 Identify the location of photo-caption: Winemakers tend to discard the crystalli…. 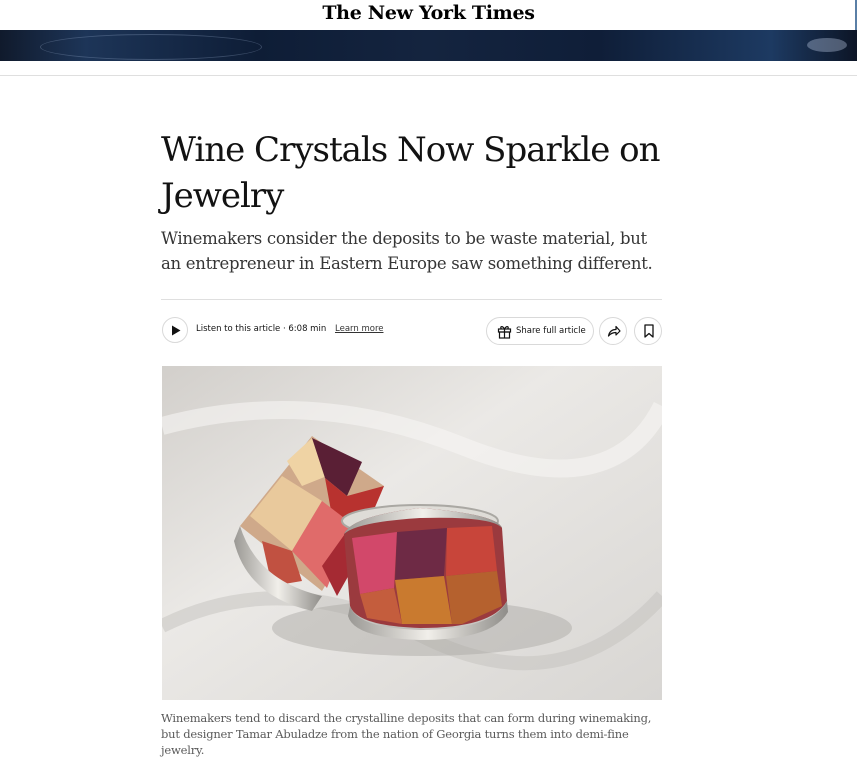
(406, 734).